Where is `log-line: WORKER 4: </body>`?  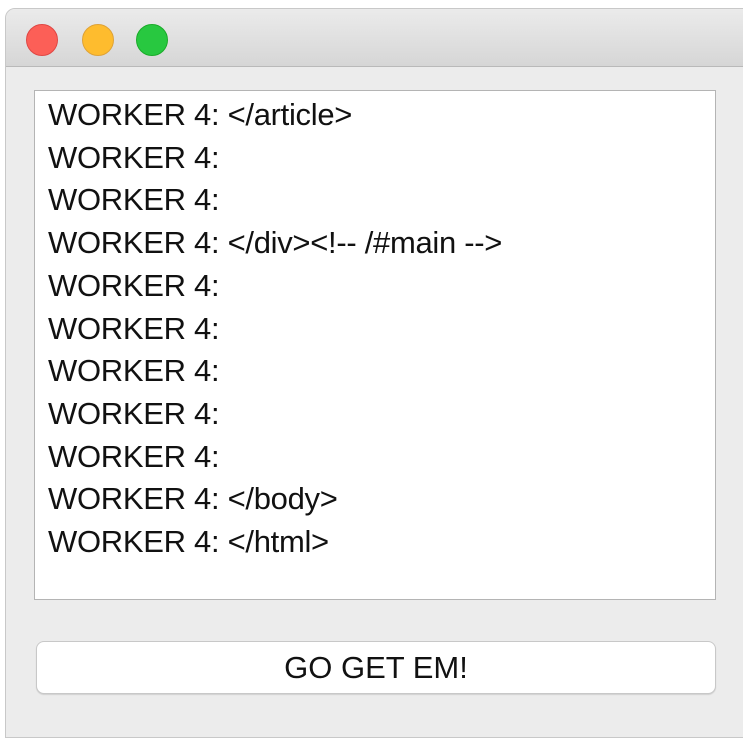 log-line: WORKER 4: </body> is located at coordinates (193, 499).